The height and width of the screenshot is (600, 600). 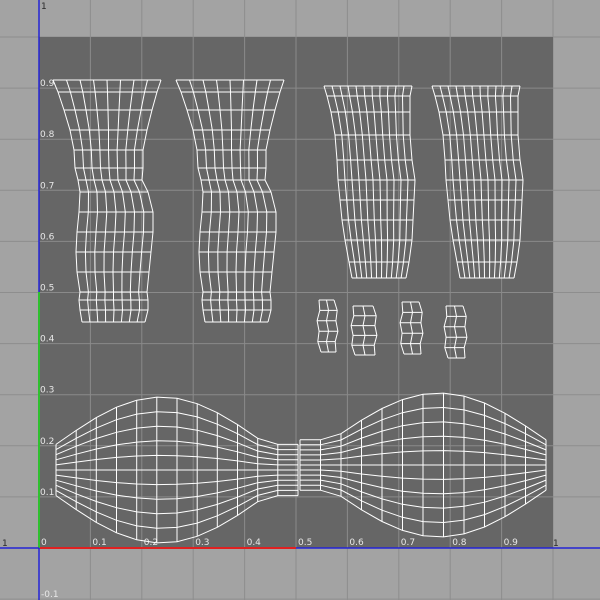 What do you see at coordinates (47, 237) in the screenshot?
I see `v-tick-label: 0.6` at bounding box center [47, 237].